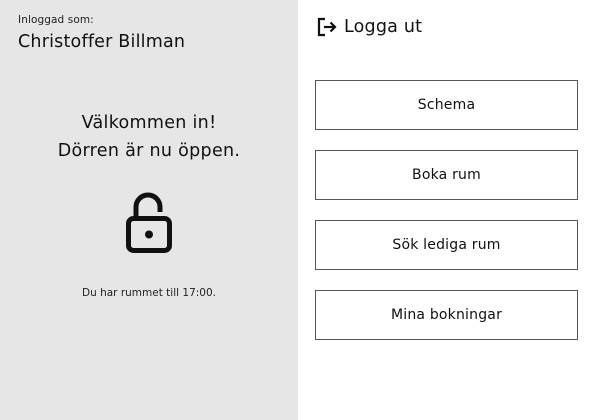 Image resolution: width=595 pixels, height=420 pixels. What do you see at coordinates (446, 175) in the screenshot?
I see `book-room-button: Boka rum` at bounding box center [446, 175].